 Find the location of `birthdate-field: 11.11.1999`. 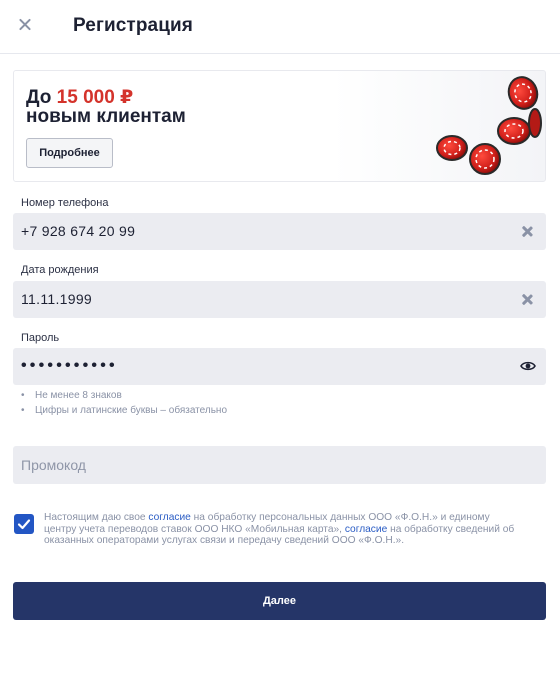

birthdate-field: 11.11.1999 is located at coordinates (279, 299).